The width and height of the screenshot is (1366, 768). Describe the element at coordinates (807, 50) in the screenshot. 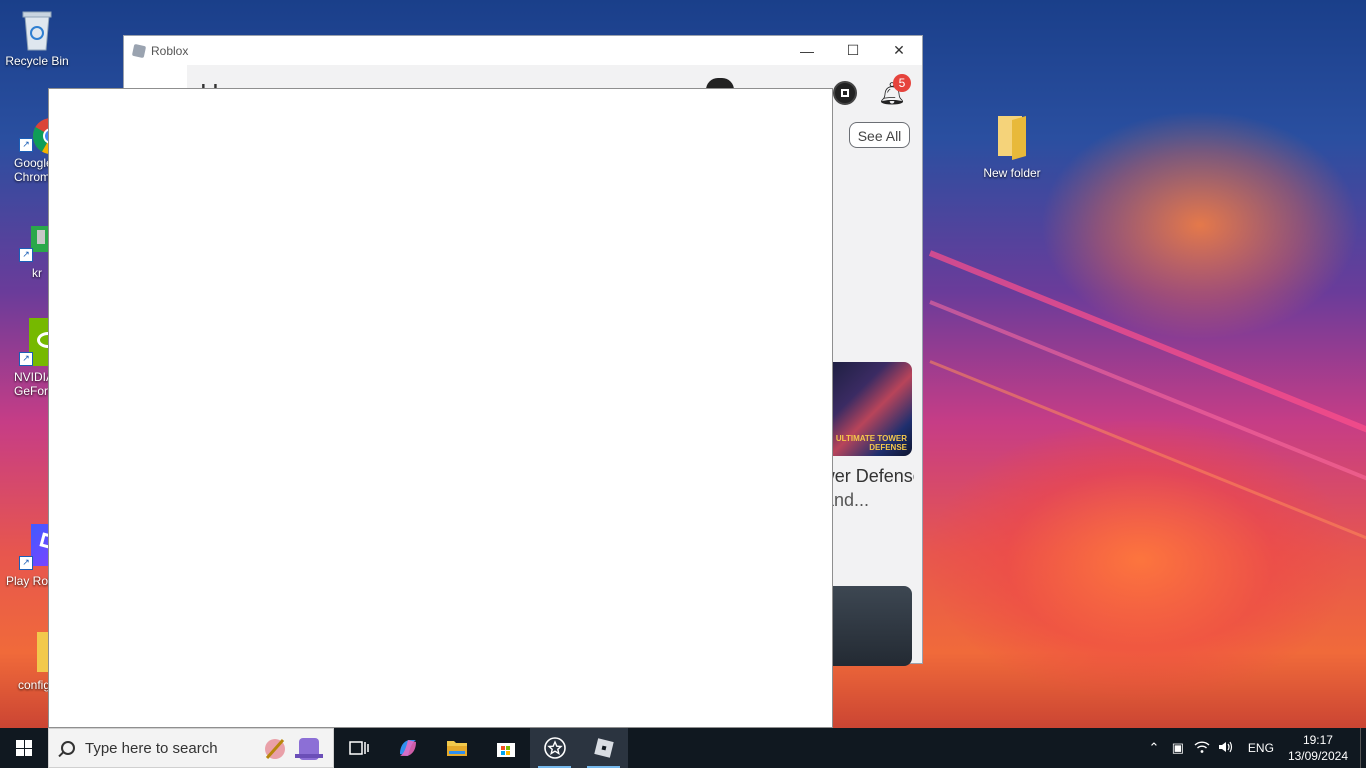

I see `minimize-button: —` at that location.